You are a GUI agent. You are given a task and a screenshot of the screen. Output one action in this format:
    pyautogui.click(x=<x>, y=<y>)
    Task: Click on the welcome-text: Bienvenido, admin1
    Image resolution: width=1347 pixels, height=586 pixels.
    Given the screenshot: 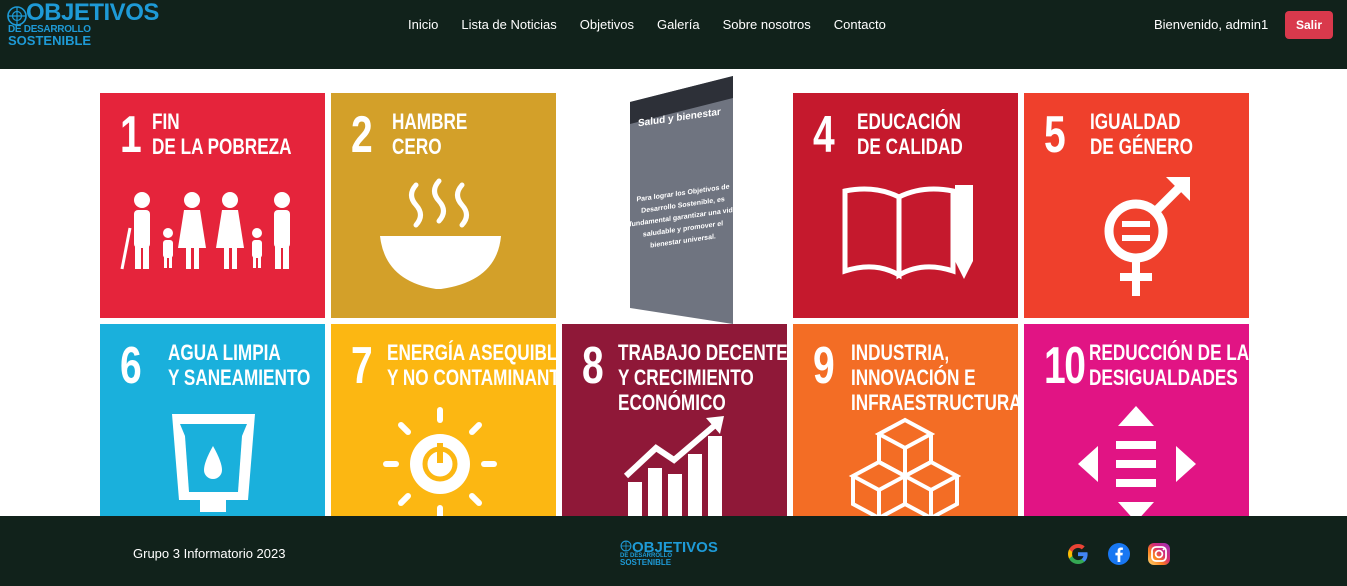 What is the action you would take?
    pyautogui.click(x=1211, y=24)
    